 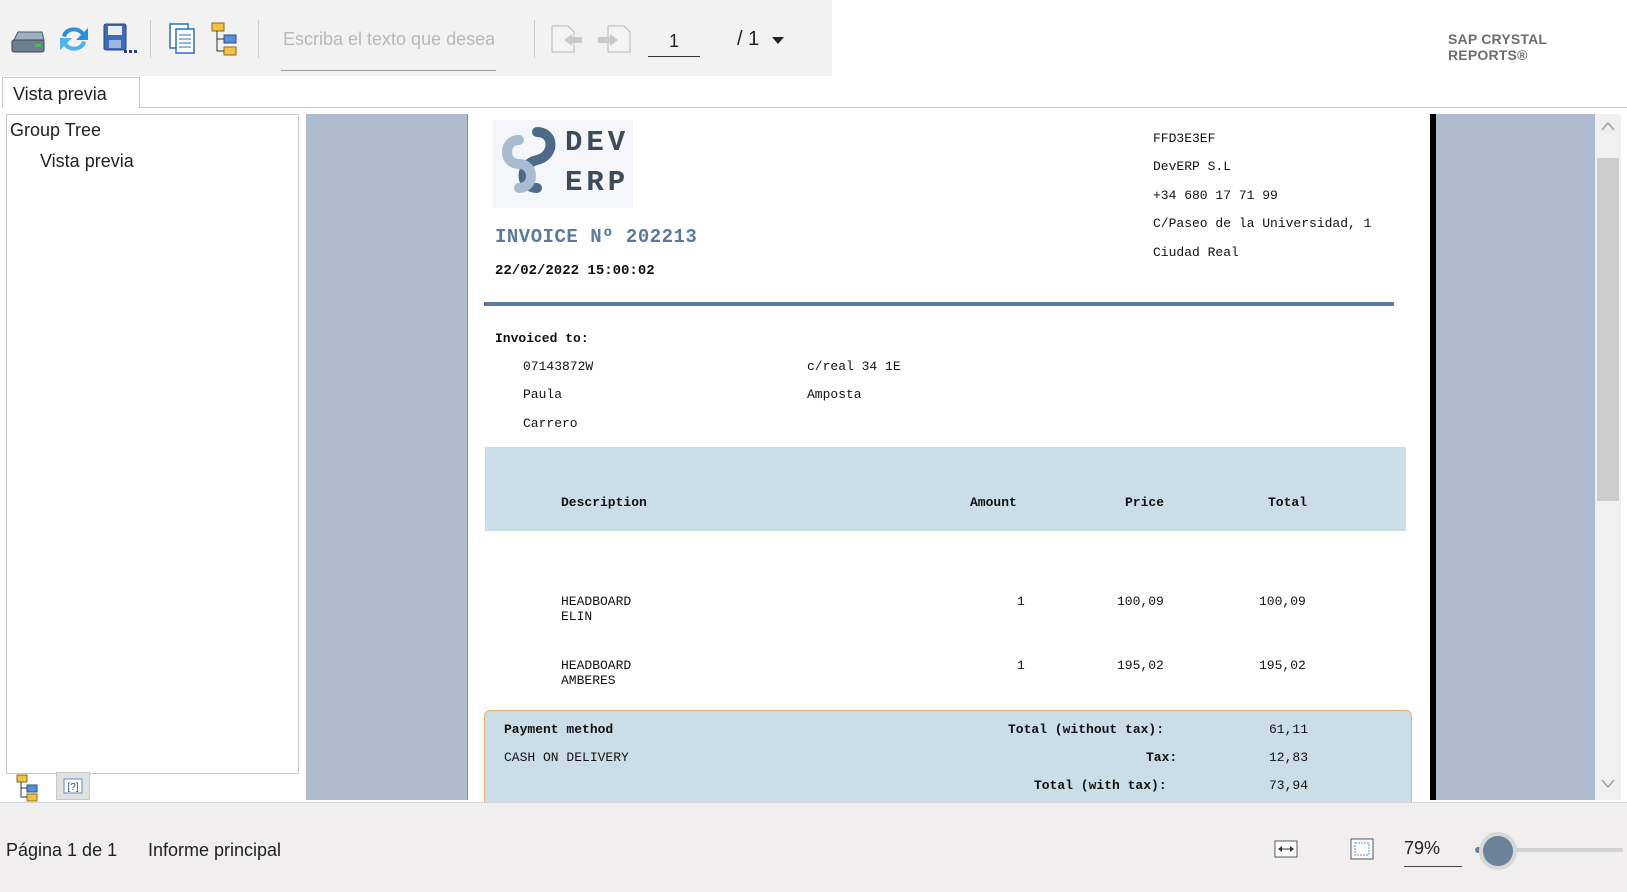 I want to click on column-description: Description, so click(x=604, y=502).